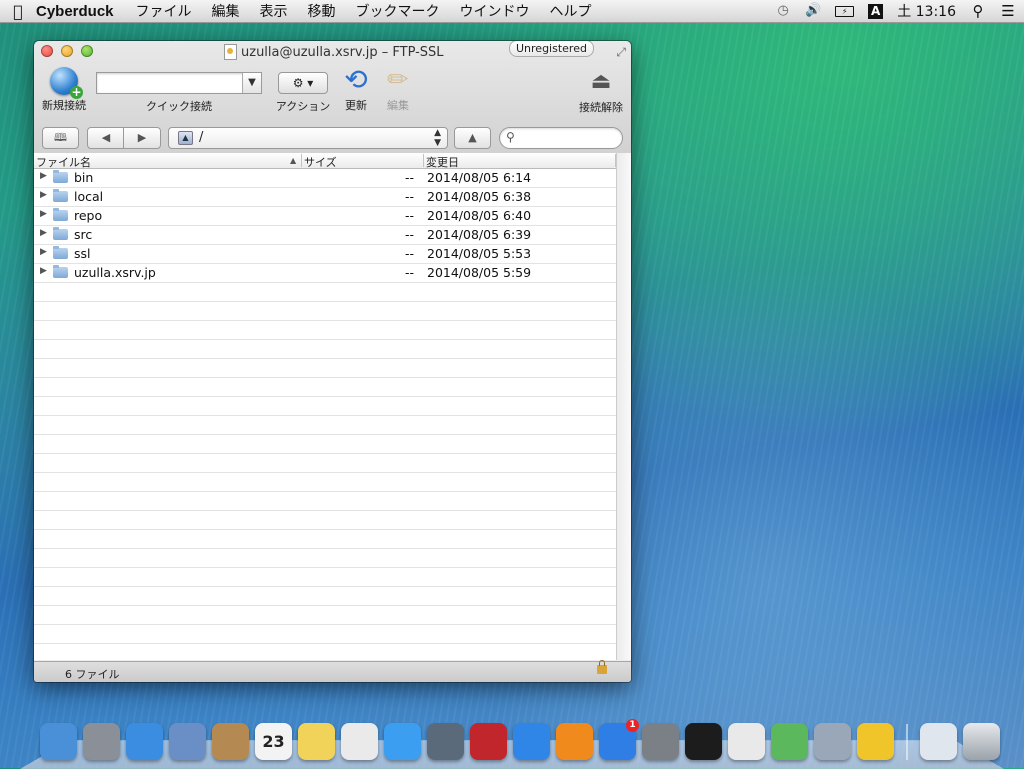  Describe the element at coordinates (875, 741) in the screenshot. I see `dock-cyberduck-icon` at that location.